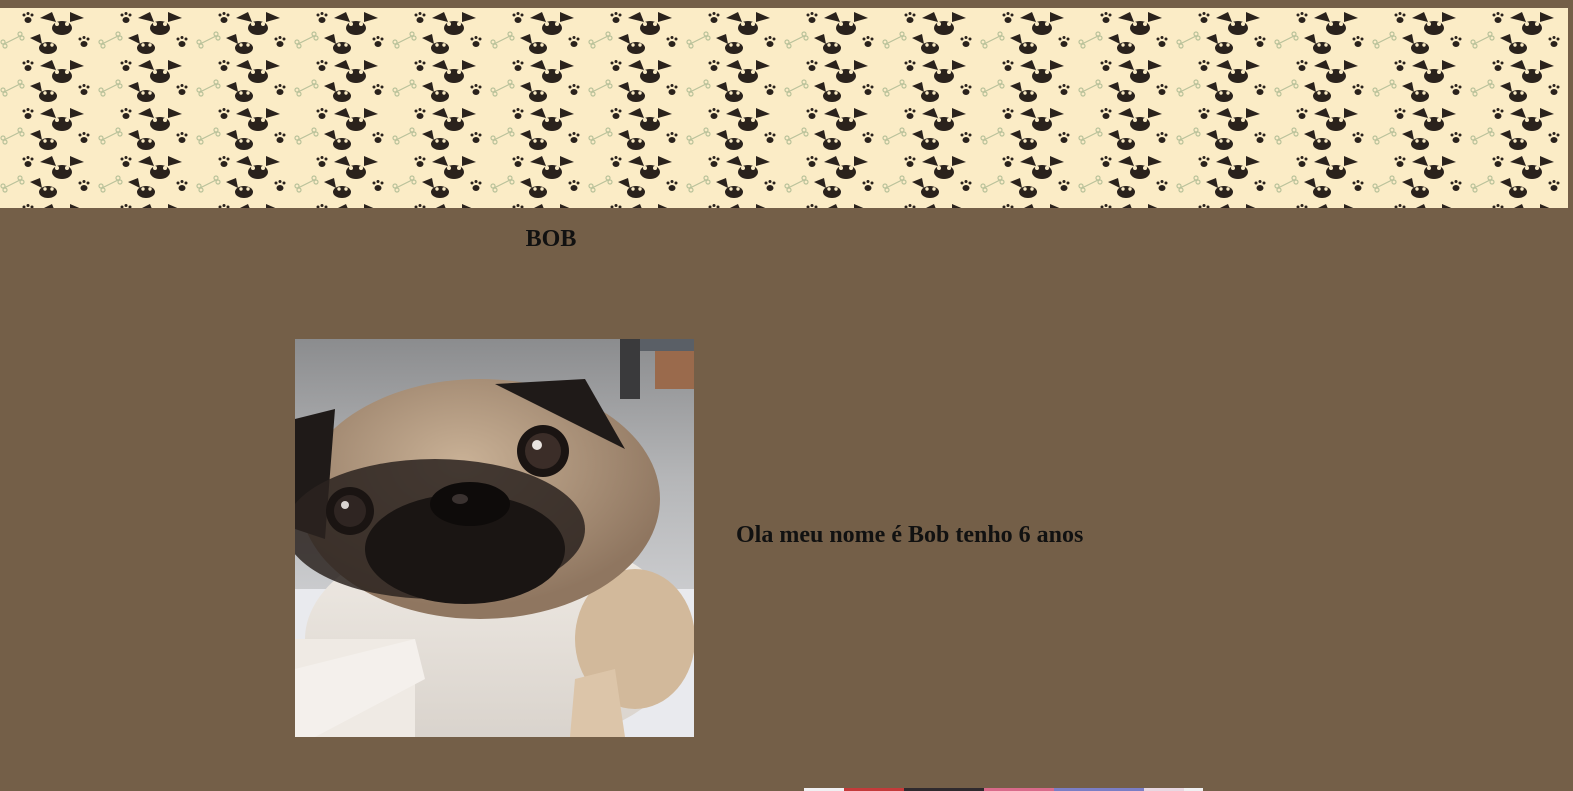  Describe the element at coordinates (494, 538) in the screenshot. I see `pug-photo-icon` at that location.